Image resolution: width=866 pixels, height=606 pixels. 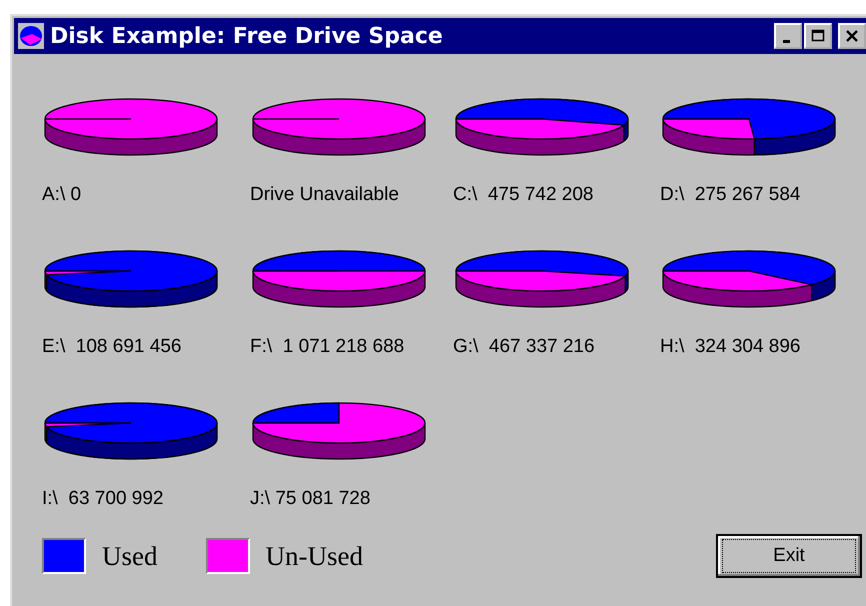 I want to click on drive-label: J:\ 75 081 728, so click(x=310, y=499).